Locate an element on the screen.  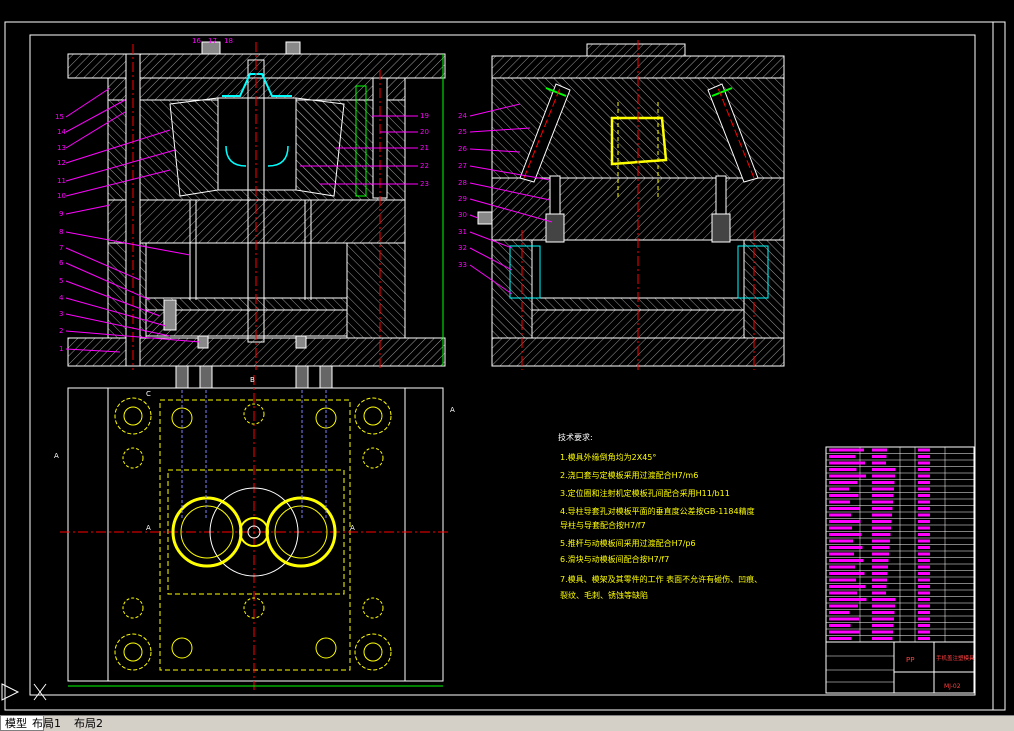
title-drawing-number: MJ-02 is located at coordinates (952, 686).